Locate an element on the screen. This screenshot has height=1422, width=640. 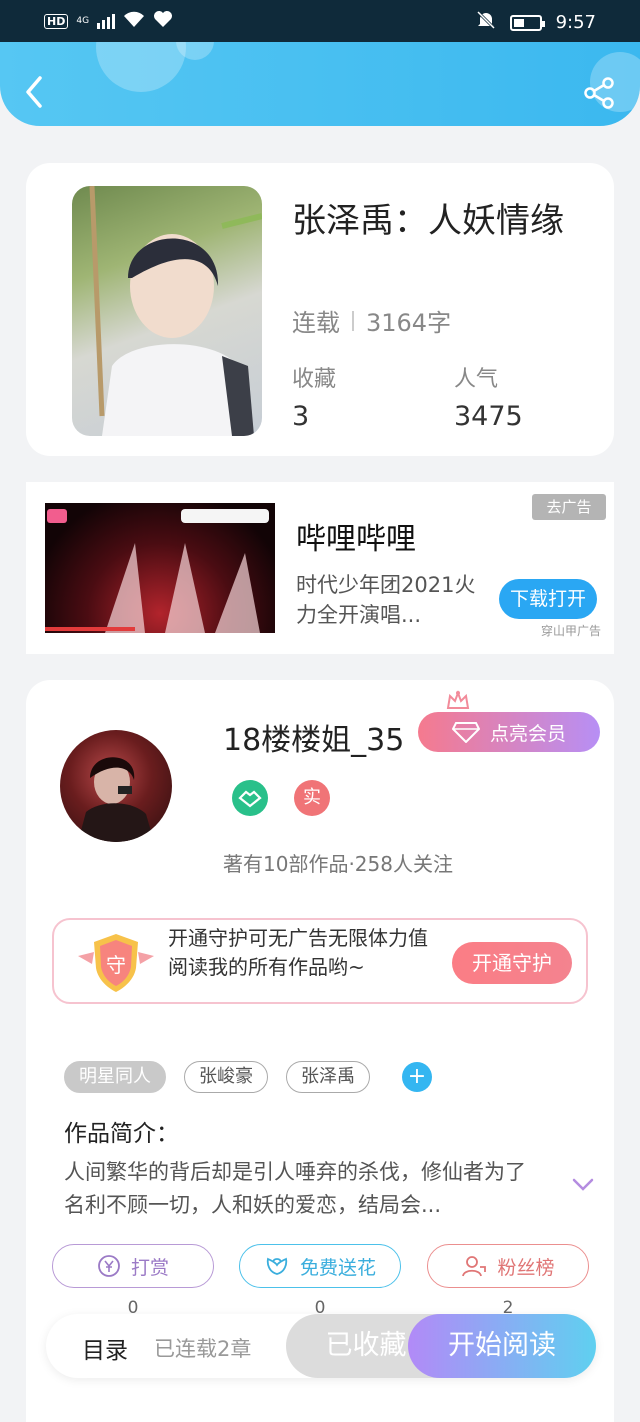
remove-ad-button: 去广告 is located at coordinates (569, 507).